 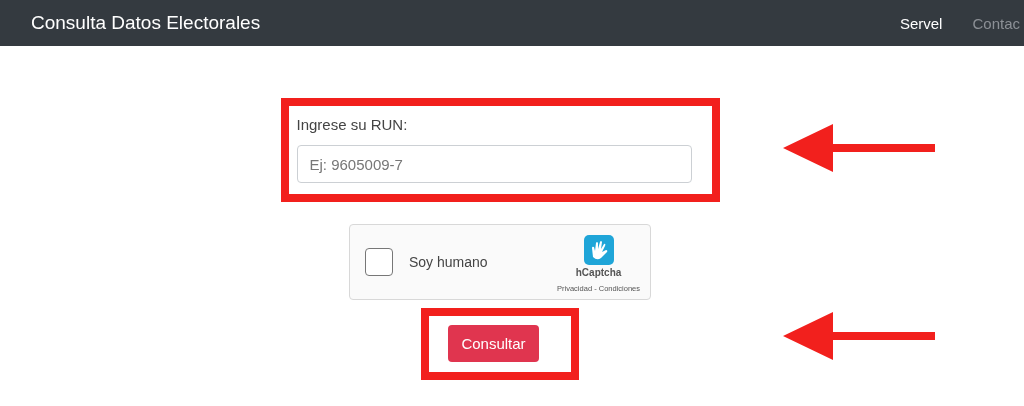 What do you see at coordinates (352, 125) in the screenshot?
I see `field-label: Ingrese su RUN:` at bounding box center [352, 125].